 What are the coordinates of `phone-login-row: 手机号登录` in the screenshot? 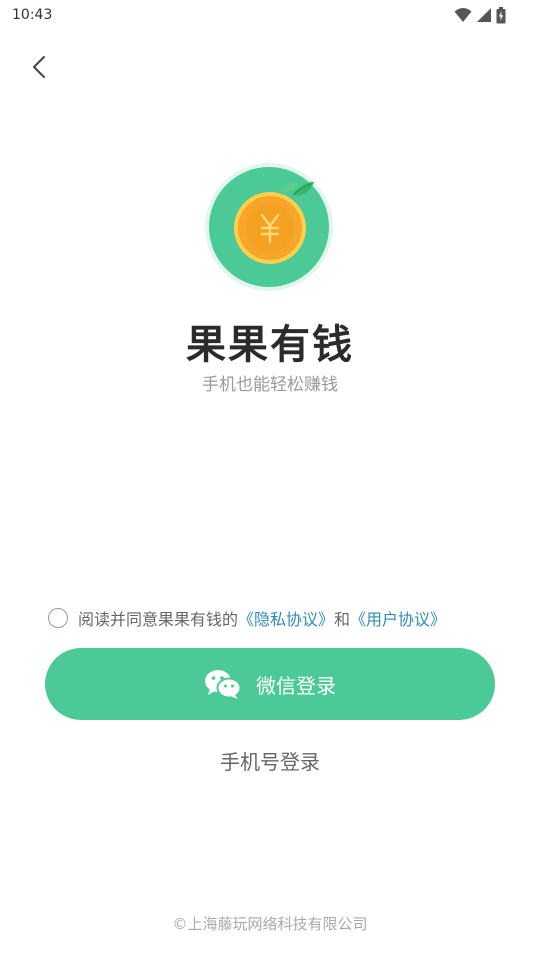 It's located at (270, 760).